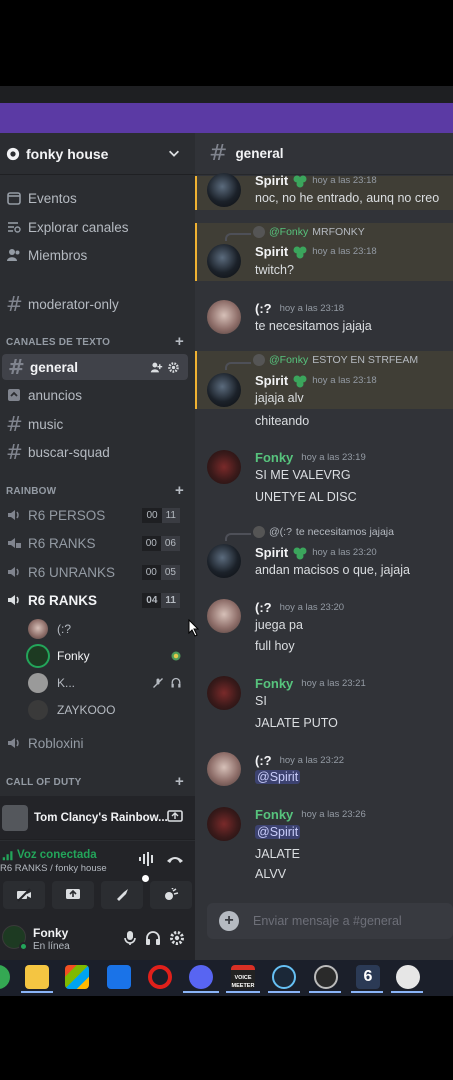  Describe the element at coordinates (175, 817) in the screenshot. I see `stream-screen-icon` at that location.